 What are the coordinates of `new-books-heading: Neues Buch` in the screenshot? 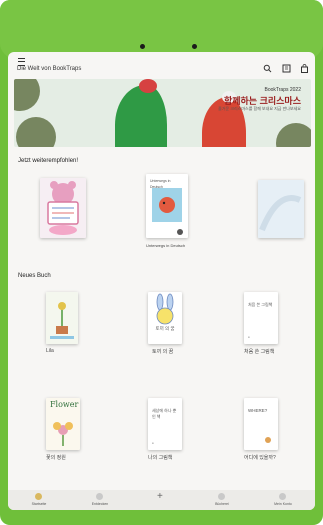 It's located at (34, 276).